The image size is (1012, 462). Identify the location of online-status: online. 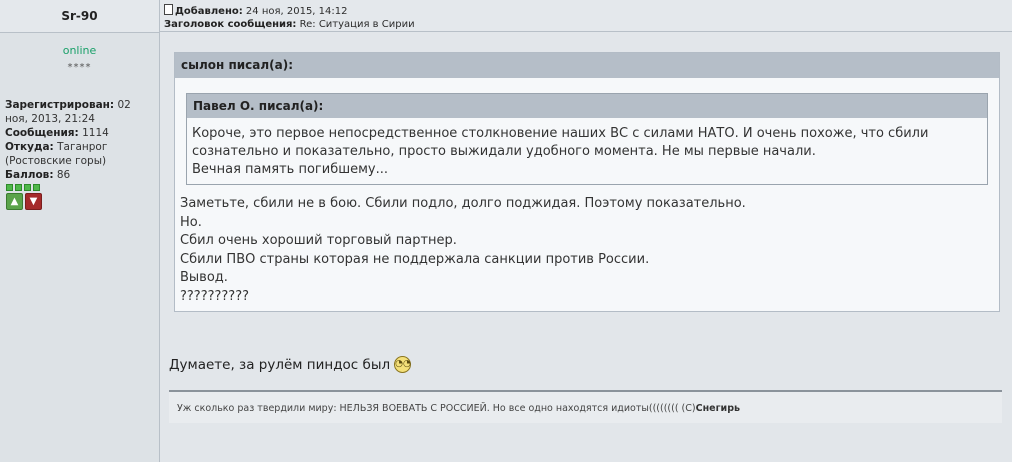
(79, 50).